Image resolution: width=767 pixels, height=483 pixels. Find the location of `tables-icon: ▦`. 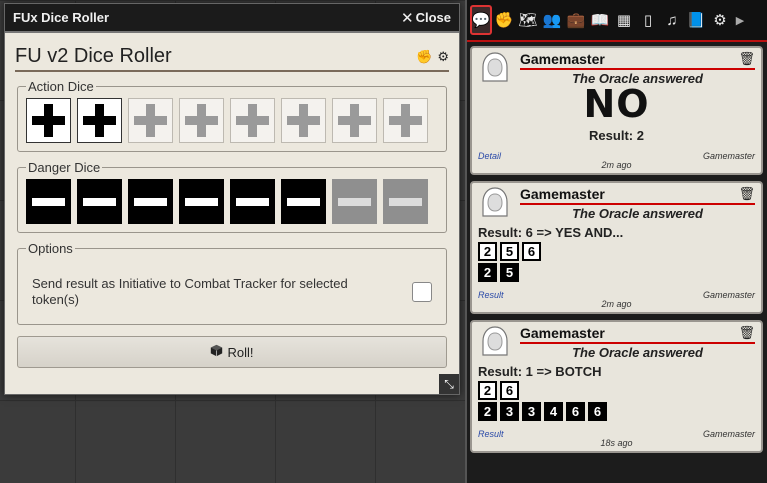

tables-icon: ▦ is located at coordinates (624, 20).